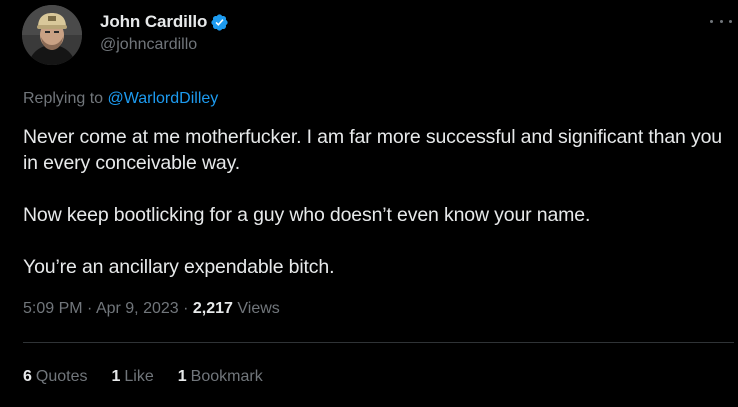 The image size is (738, 407). Describe the element at coordinates (139, 376) in the screenshot. I see `likes-label: Like` at that location.